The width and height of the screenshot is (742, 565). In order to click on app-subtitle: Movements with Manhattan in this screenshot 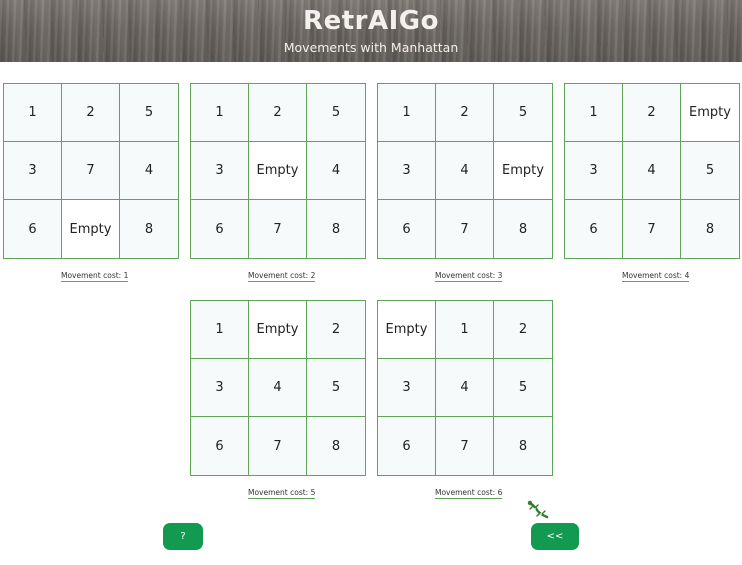, I will do `click(371, 47)`.